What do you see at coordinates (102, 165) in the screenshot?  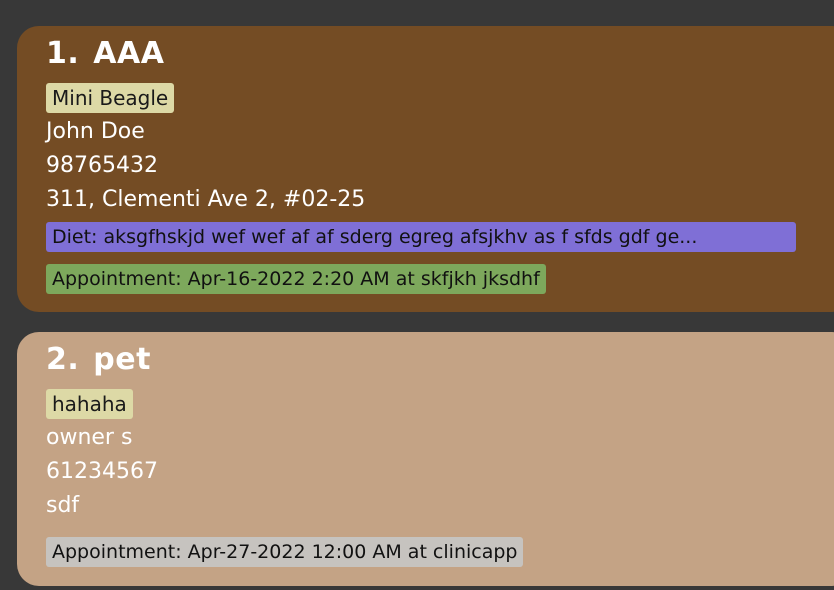 I see `phone-number: 98765432` at bounding box center [102, 165].